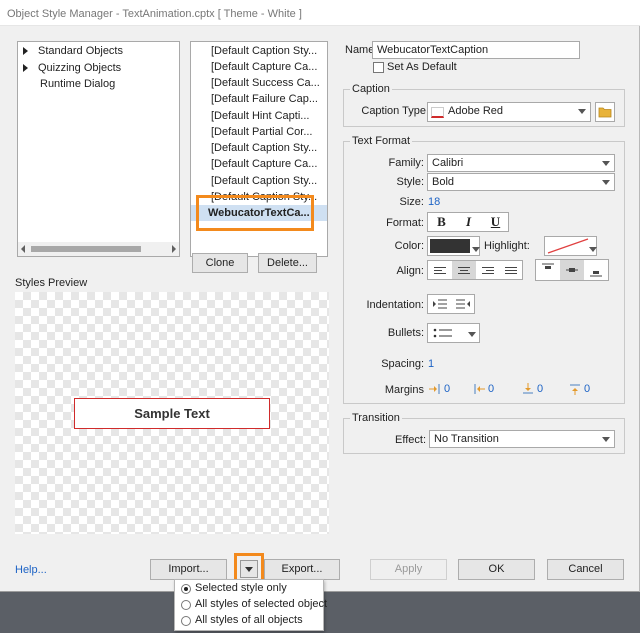  I want to click on vertical-align-buttons, so click(572, 270).